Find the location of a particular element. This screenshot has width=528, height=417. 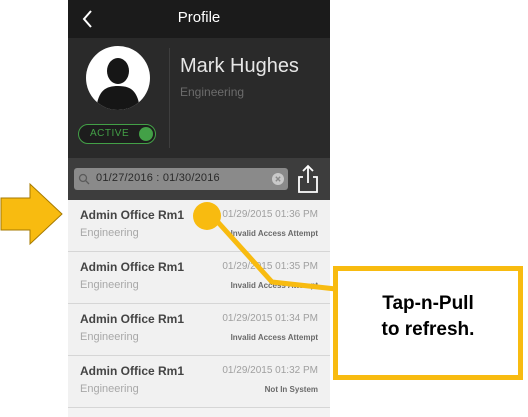

callout-text: Tap-n-Pull to refresh. is located at coordinates (428, 317).